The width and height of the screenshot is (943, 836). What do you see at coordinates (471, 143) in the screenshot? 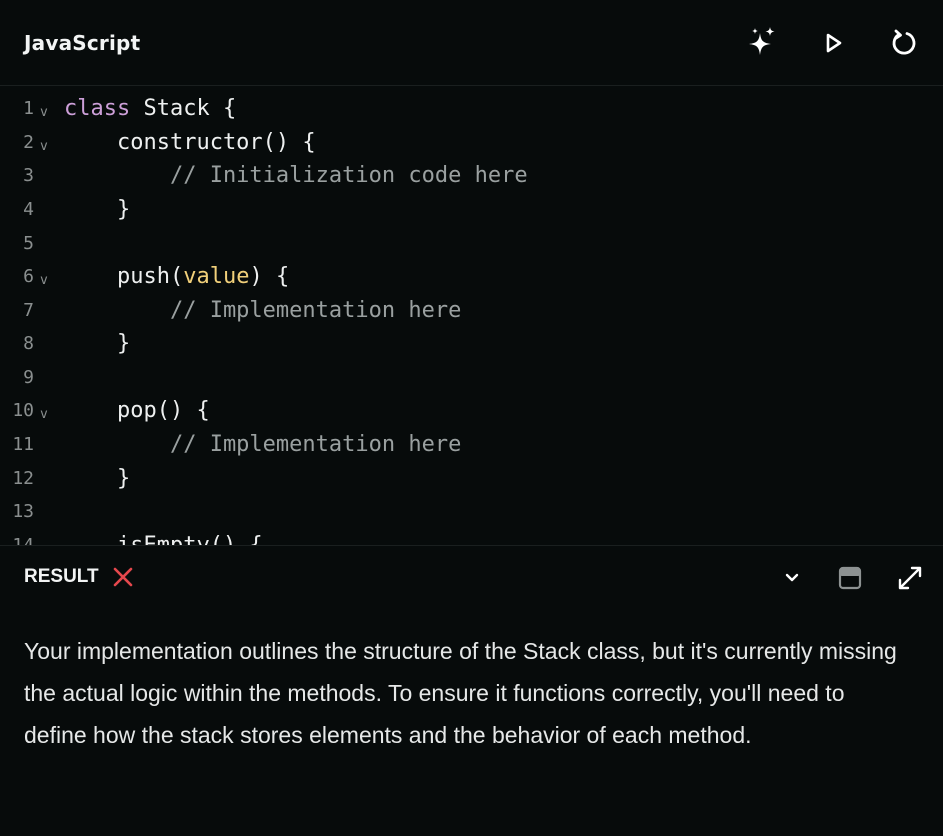
I see `code-line: 2 v constructor() {` at bounding box center [471, 143].